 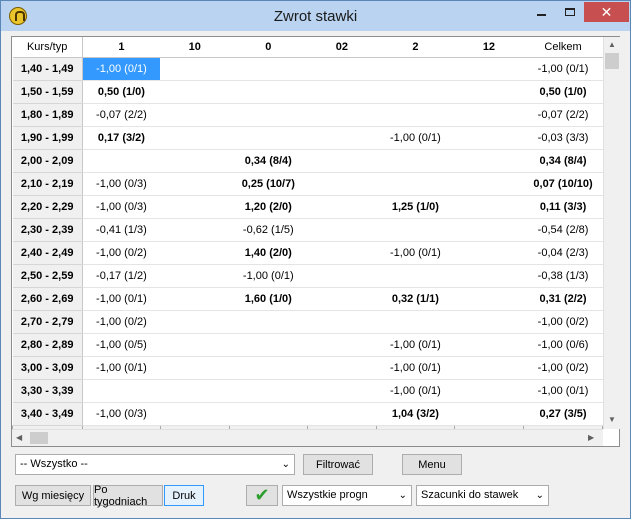 I want to click on row-header: 2,80 - 2,89, so click(x=47, y=345).